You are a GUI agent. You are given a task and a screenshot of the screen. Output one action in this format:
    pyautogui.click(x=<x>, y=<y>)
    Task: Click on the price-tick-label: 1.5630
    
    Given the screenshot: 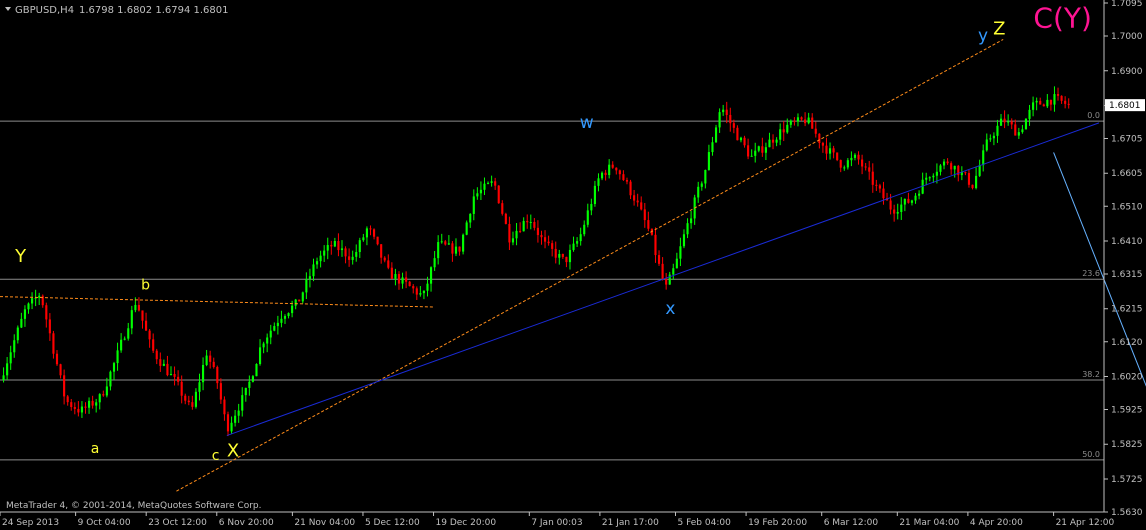 What is the action you would take?
    pyautogui.click(x=1127, y=513)
    